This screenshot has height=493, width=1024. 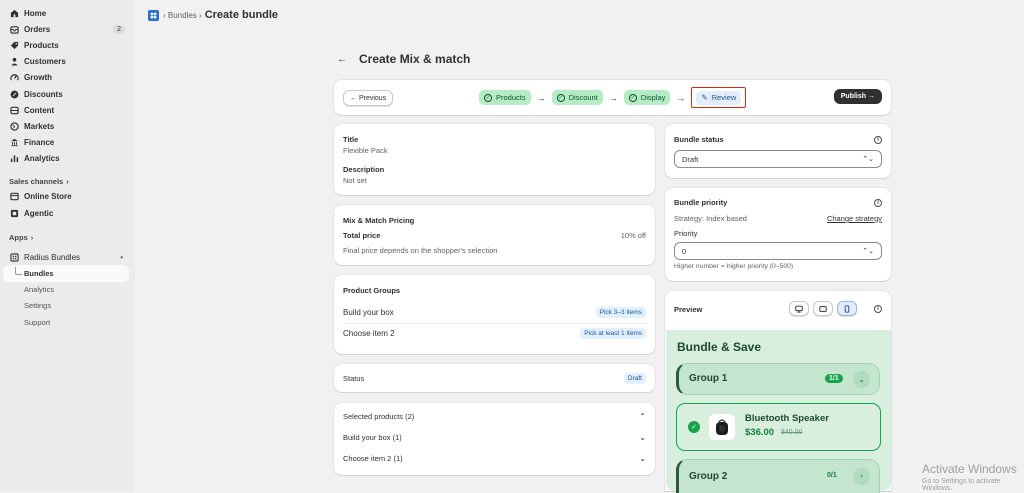 What do you see at coordinates (67, 126) in the screenshot?
I see `nav-markets: Markets` at bounding box center [67, 126].